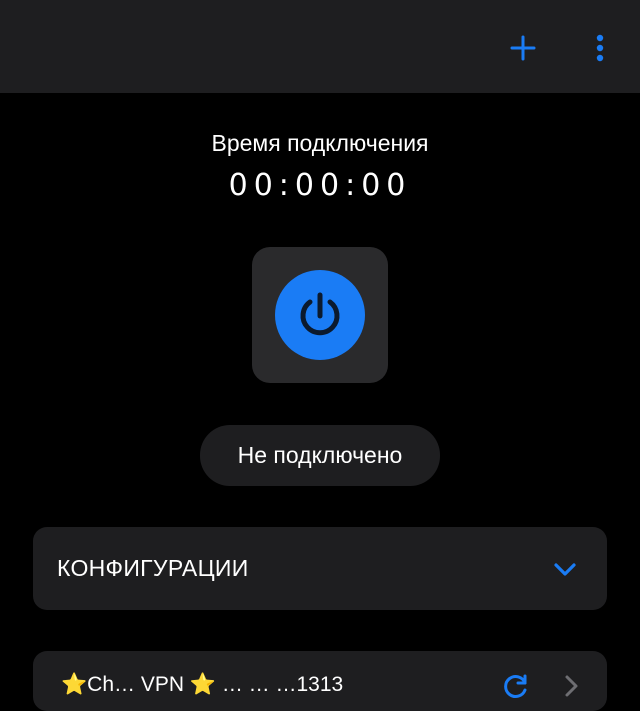 Image resolution: width=640 pixels, height=711 pixels. I want to click on configurations-title: КОНФИГУРАЦИИ, so click(153, 568).